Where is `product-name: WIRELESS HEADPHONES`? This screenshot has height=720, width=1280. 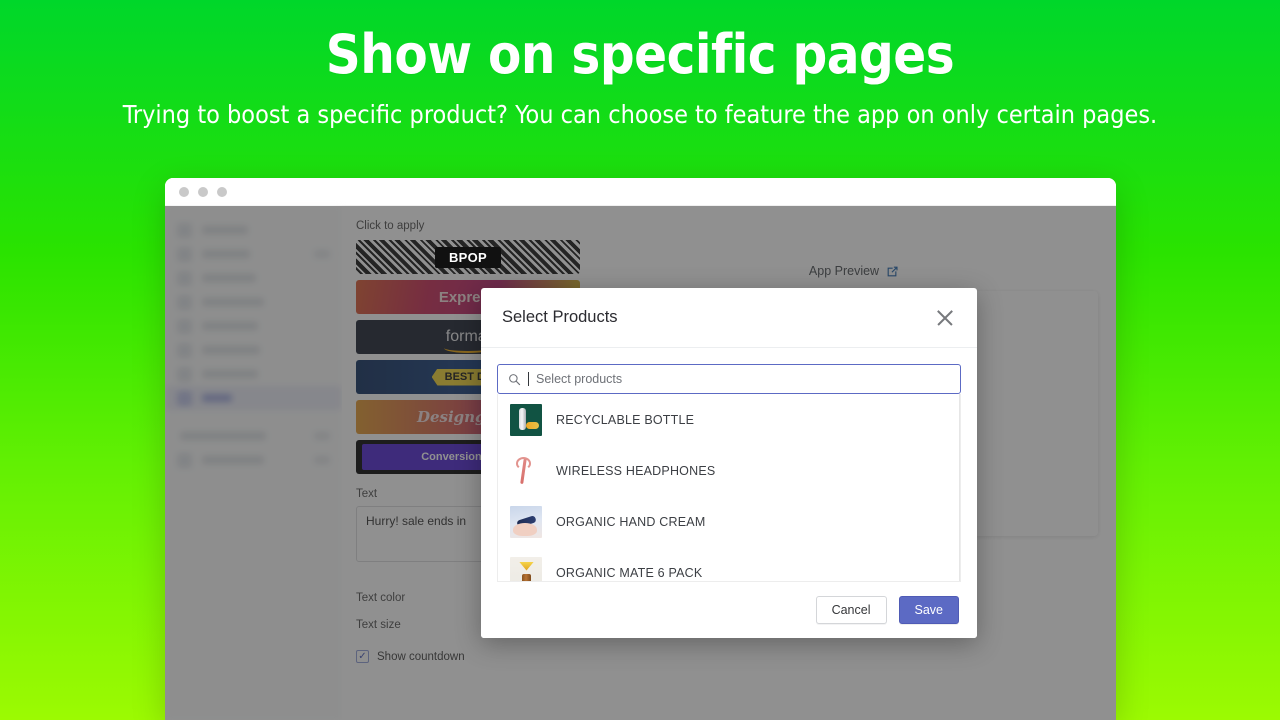 product-name: WIRELESS HEADPHONES is located at coordinates (636, 470).